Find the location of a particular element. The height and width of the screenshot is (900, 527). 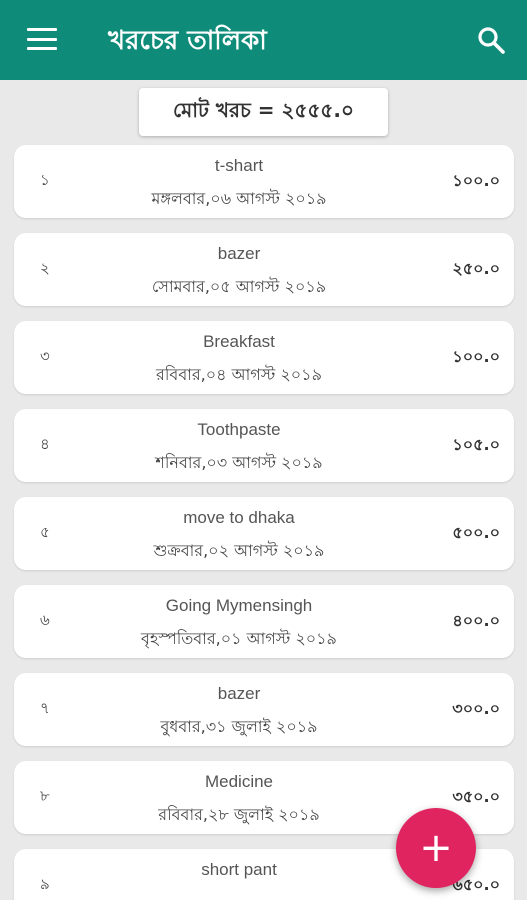

item-date: বুধবার,৩১ জুলাই ২০১৯ is located at coordinates (239, 726).